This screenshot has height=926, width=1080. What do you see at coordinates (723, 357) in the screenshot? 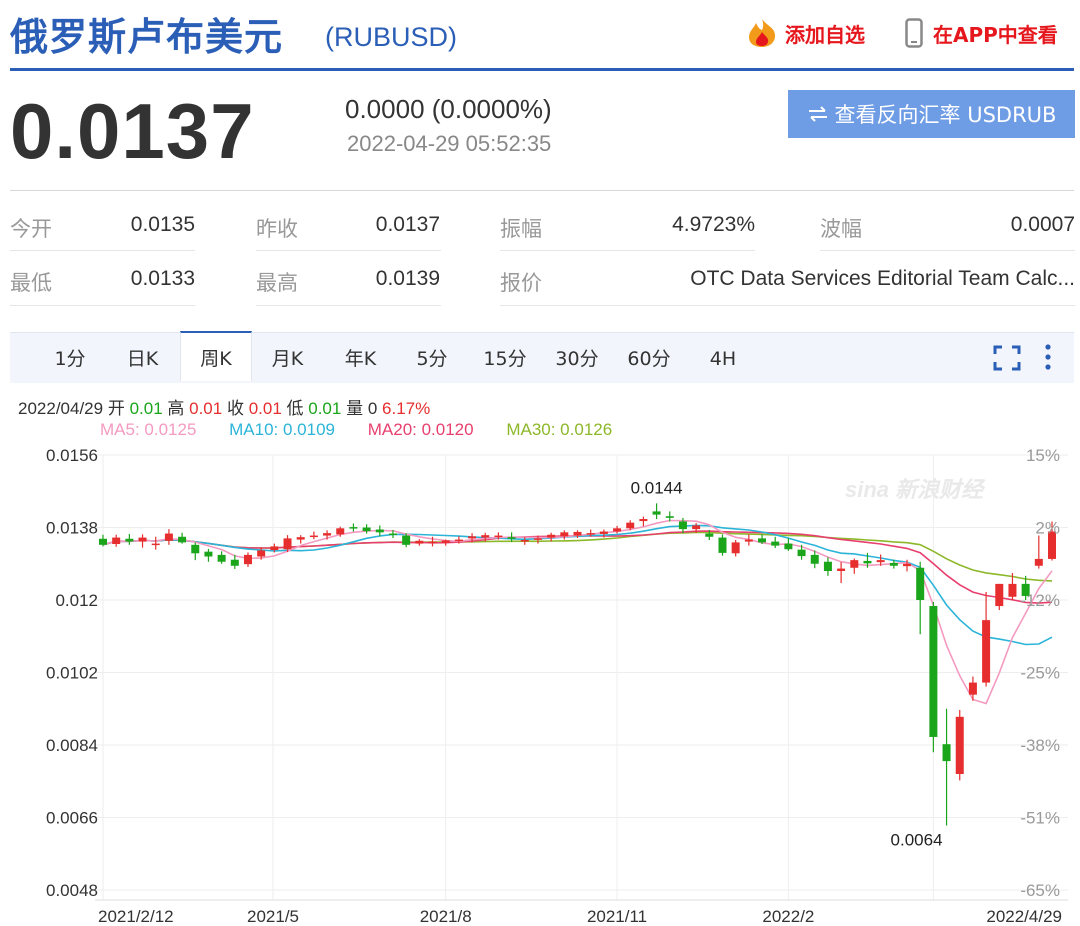
I see `tab-4h: 4H` at bounding box center [723, 357].